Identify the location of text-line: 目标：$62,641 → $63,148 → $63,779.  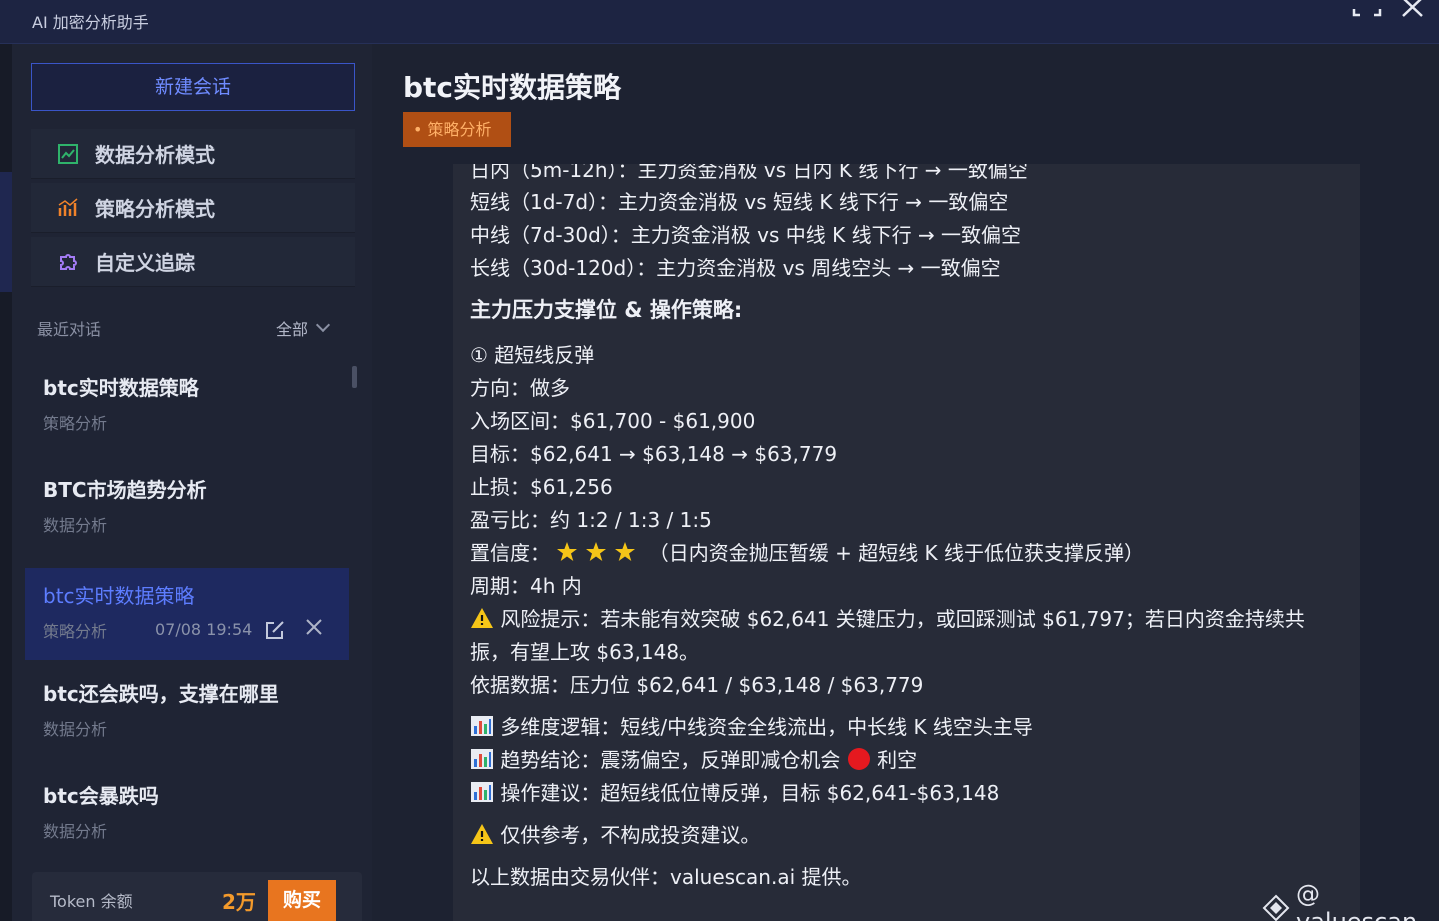
(654, 454).